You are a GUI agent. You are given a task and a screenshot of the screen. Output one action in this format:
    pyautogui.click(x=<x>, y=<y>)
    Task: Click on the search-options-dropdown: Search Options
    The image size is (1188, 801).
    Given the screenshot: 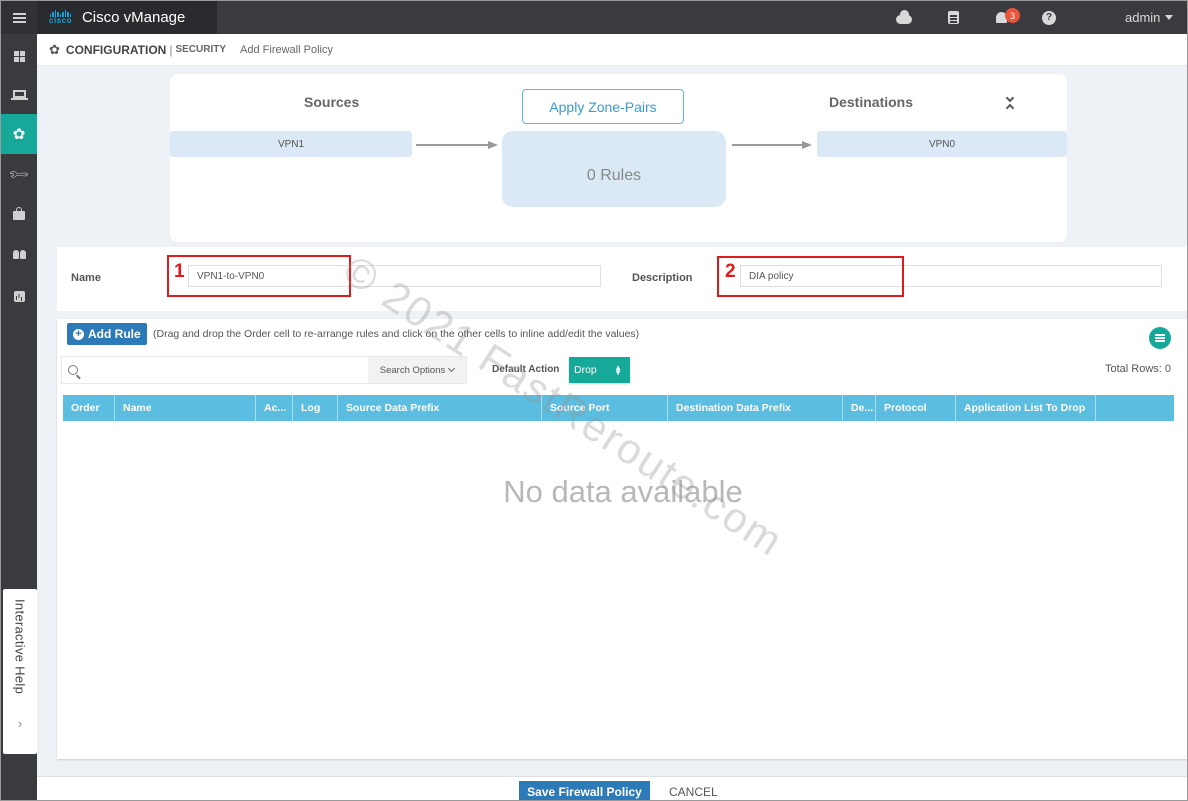 What is the action you would take?
    pyautogui.click(x=417, y=370)
    